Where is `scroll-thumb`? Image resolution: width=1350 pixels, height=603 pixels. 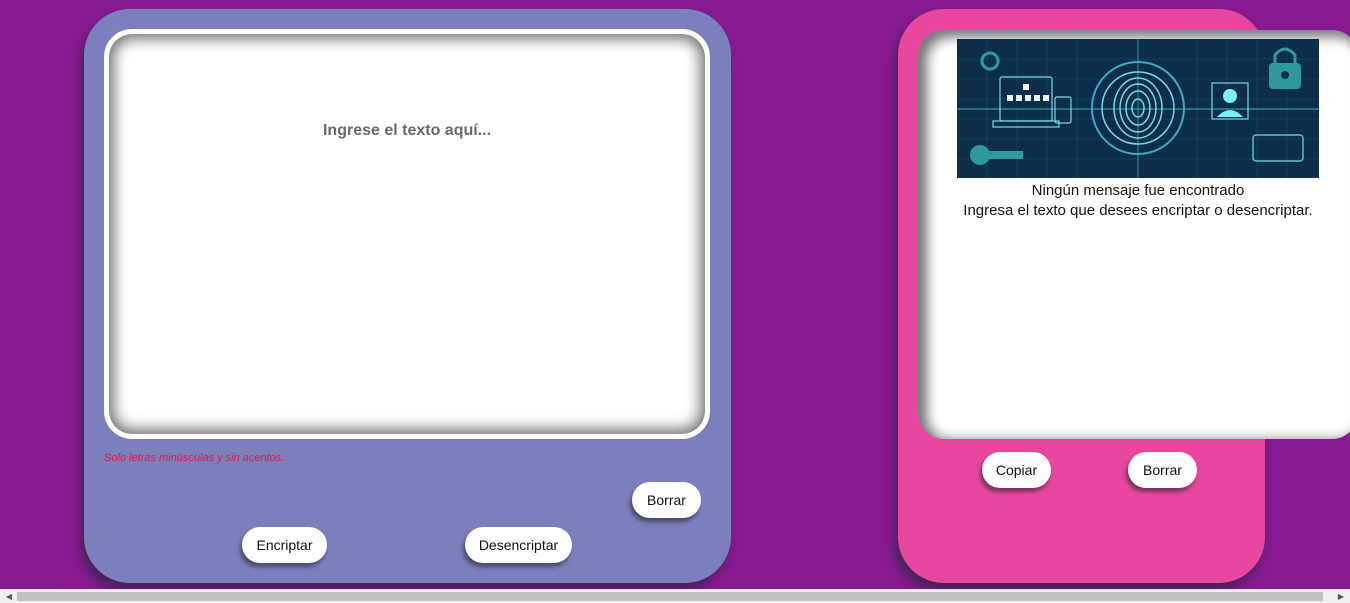 scroll-thumb is located at coordinates (670, 596).